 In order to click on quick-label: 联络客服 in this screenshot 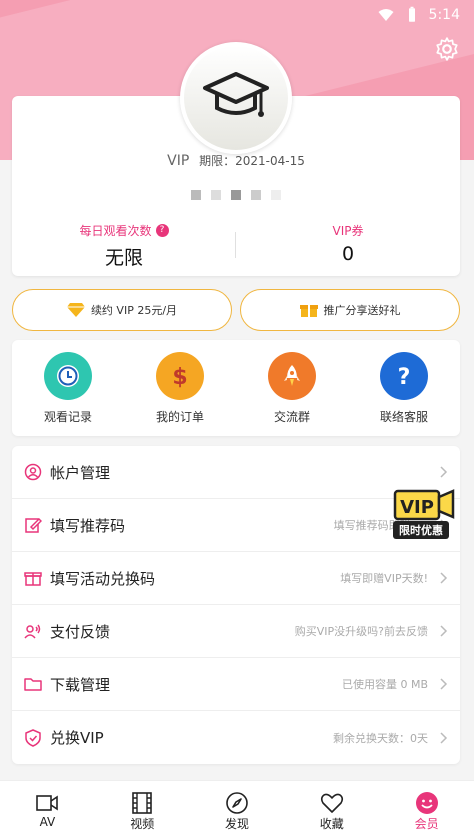, I will do `click(403, 417)`.